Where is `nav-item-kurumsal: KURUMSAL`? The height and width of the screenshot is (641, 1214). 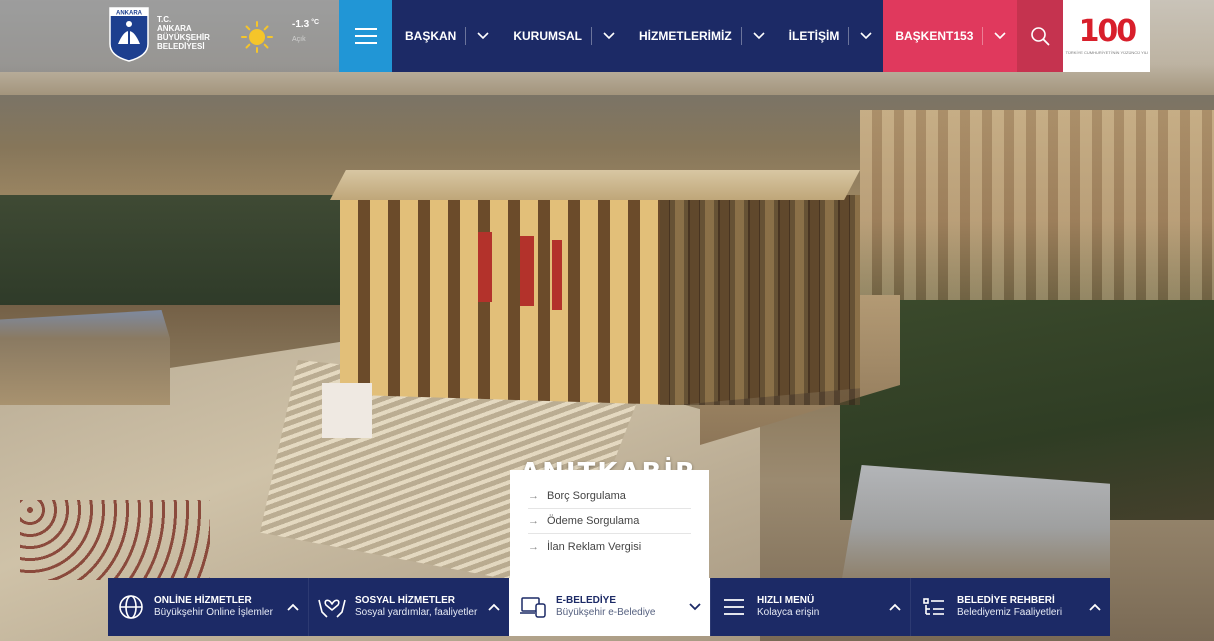 nav-item-kurumsal: KURUMSAL is located at coordinates (563, 36).